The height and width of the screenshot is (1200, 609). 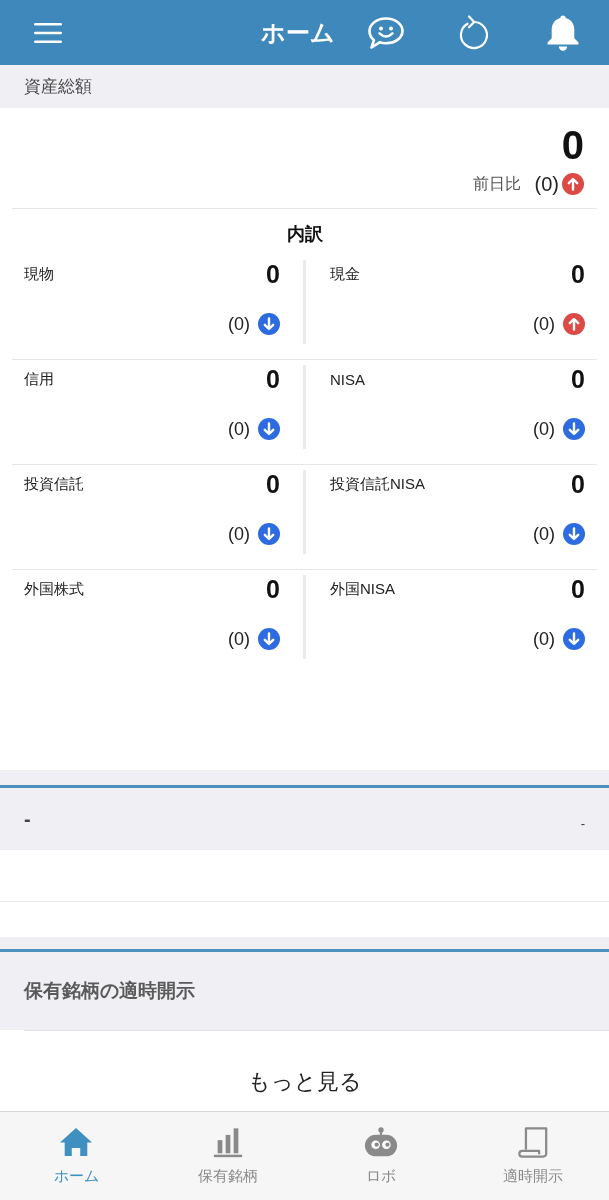 I want to click on document-icon, so click(x=532, y=1142).